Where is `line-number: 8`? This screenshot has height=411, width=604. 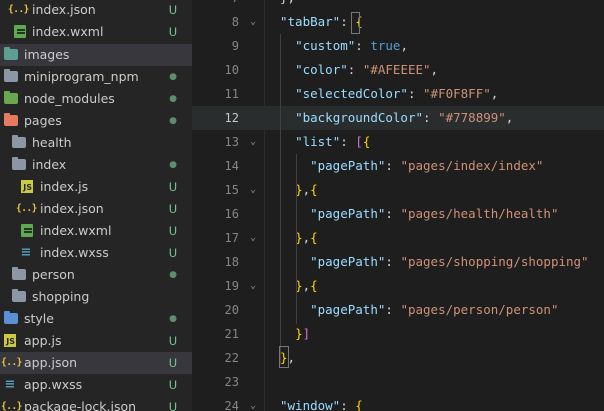 line-number: 8 is located at coordinates (235, 22).